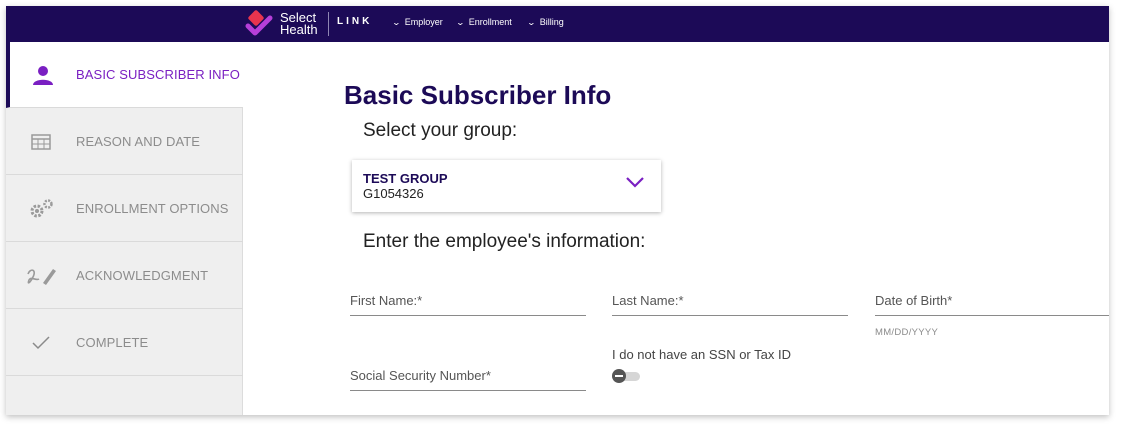  I want to click on group-prompt: Select your group:, so click(440, 130).